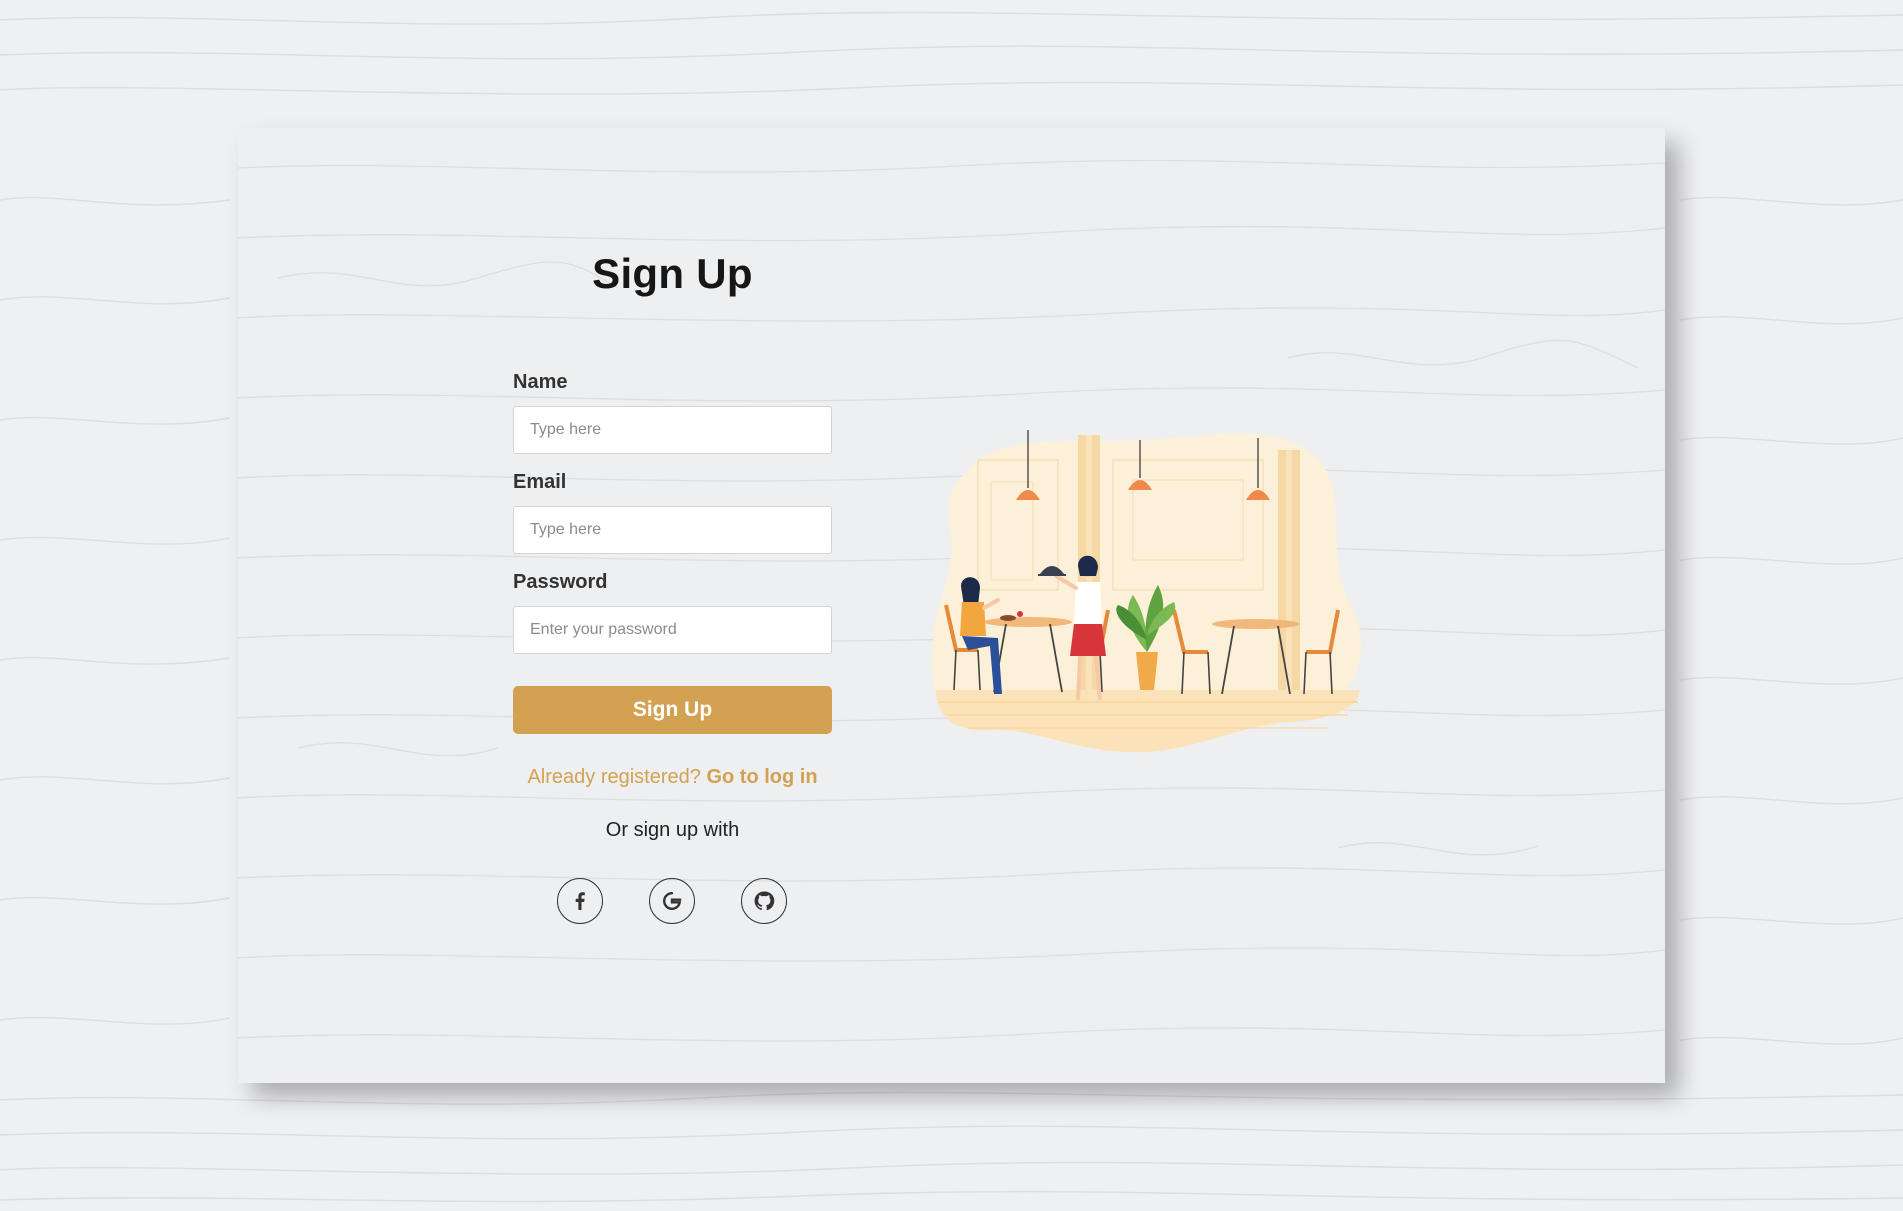 This screenshot has width=1903, height=1211. What do you see at coordinates (672, 710) in the screenshot?
I see `signup-button: Sign Up` at bounding box center [672, 710].